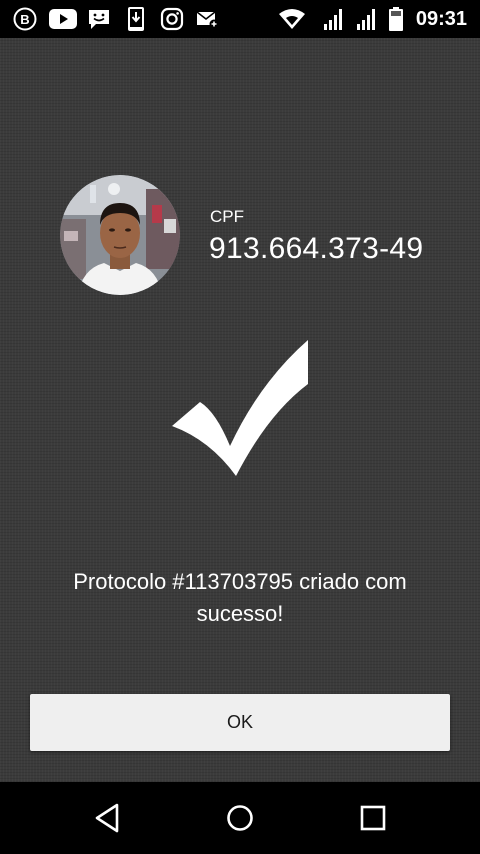 The height and width of the screenshot is (854, 480). I want to click on chat-icon, so click(99, 19).